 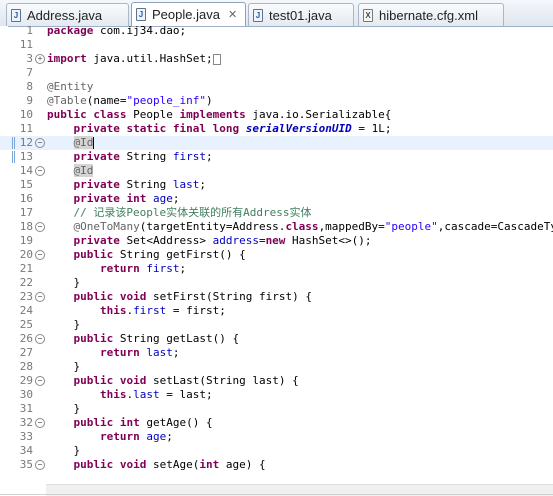 What do you see at coordinates (26, 114) in the screenshot?
I see `line-number: 10` at bounding box center [26, 114].